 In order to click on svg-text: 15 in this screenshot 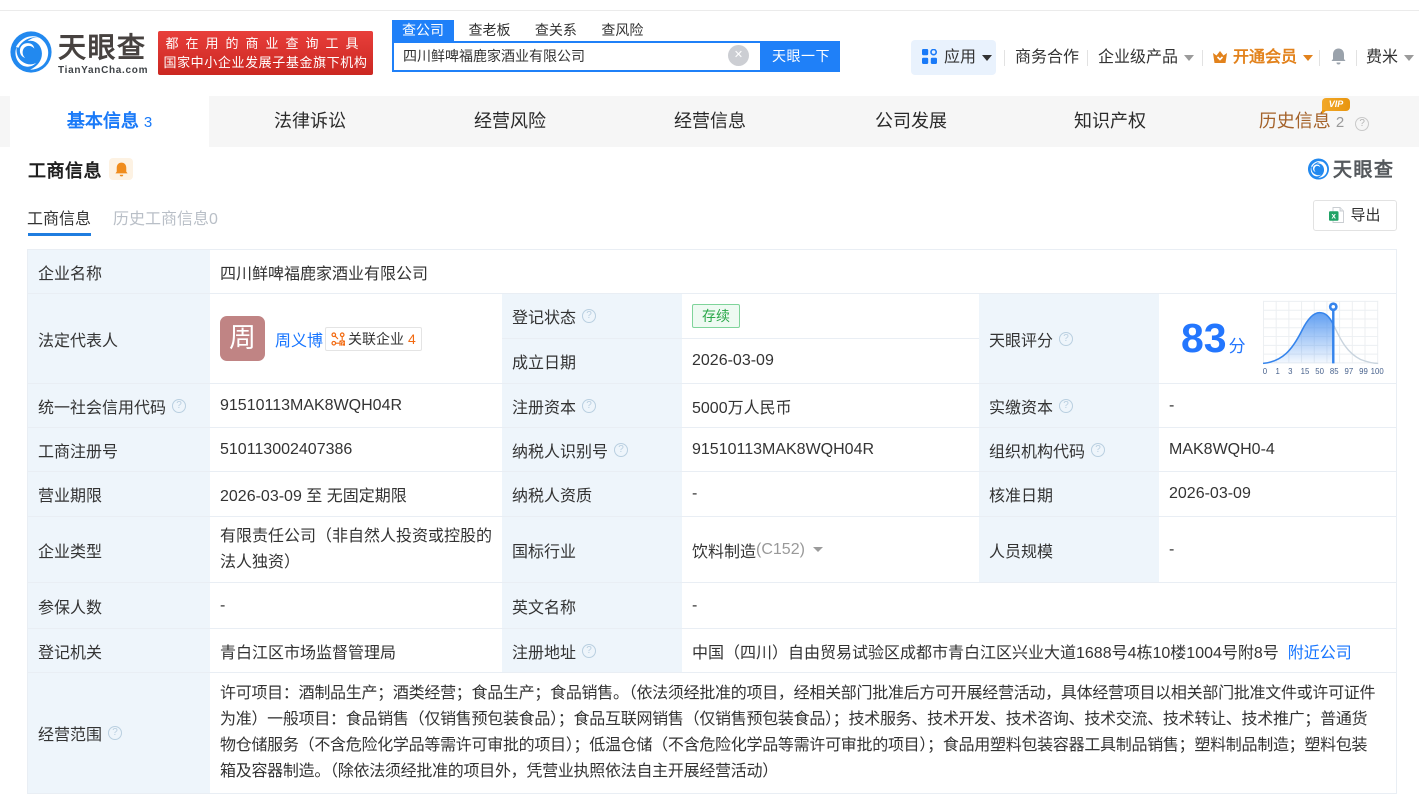, I will do `click(1304, 371)`.